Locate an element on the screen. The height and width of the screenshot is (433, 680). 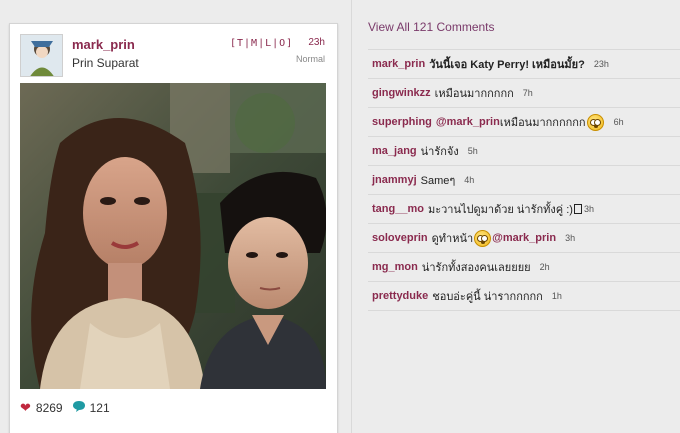
comment-item: prettyduke ชอบอ่ะคู่นี้ น่ารากกกกก 1h is located at coordinates (524, 296).